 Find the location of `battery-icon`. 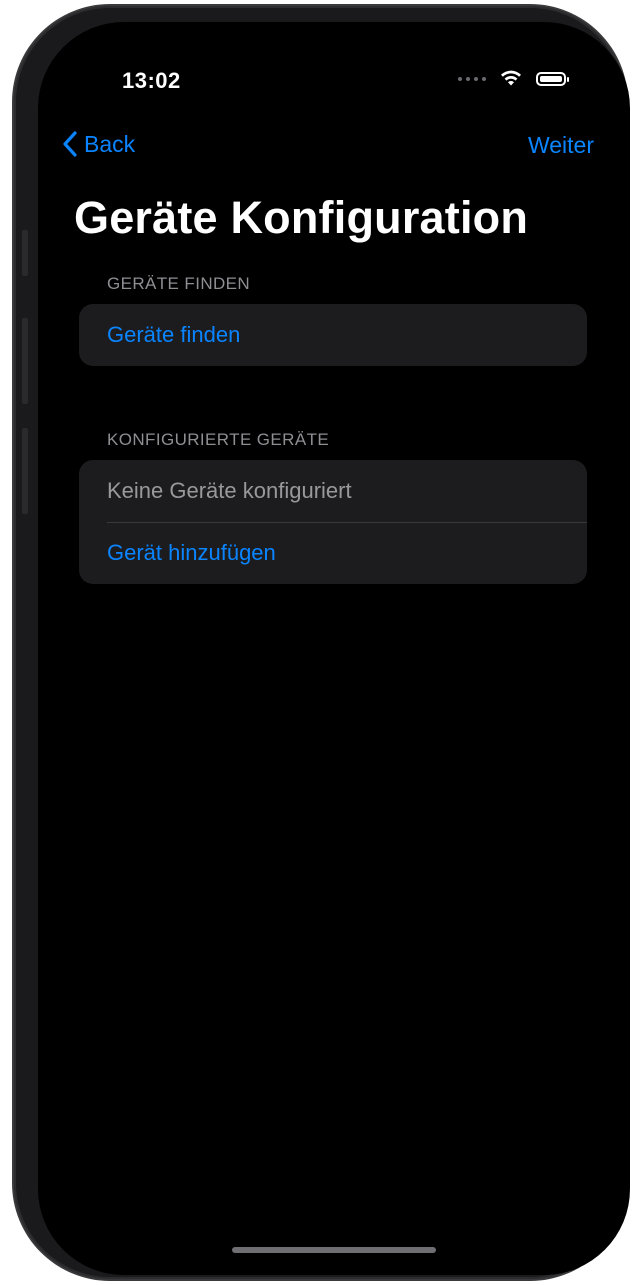

battery-icon is located at coordinates (552, 78).